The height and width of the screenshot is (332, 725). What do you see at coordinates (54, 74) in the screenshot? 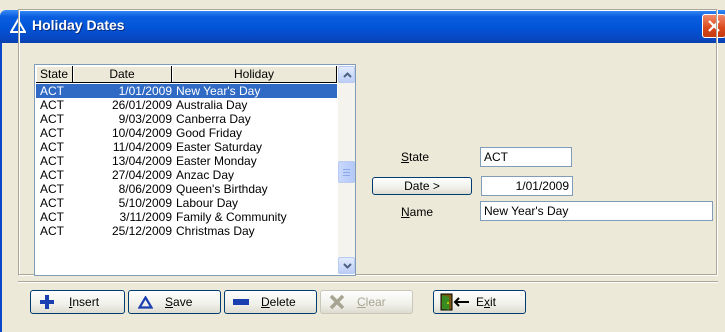
I see `column-header-state: State` at bounding box center [54, 74].